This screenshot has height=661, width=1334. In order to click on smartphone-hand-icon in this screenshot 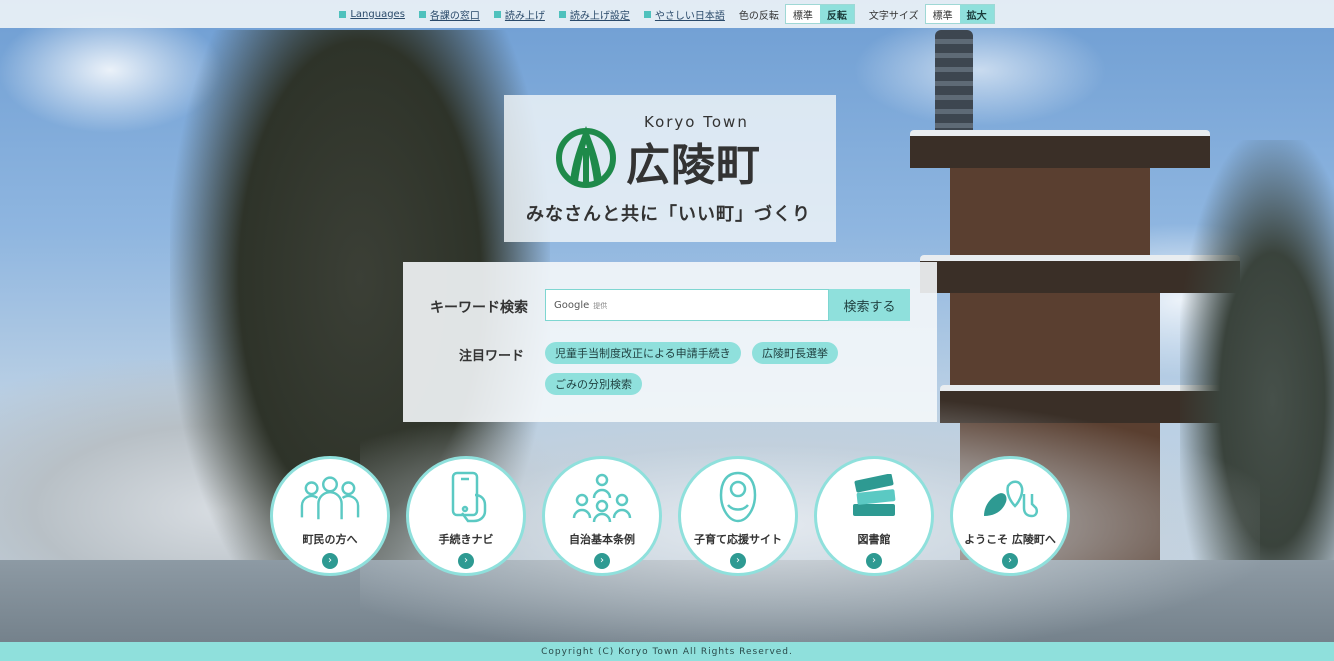, I will do `click(466, 497)`.